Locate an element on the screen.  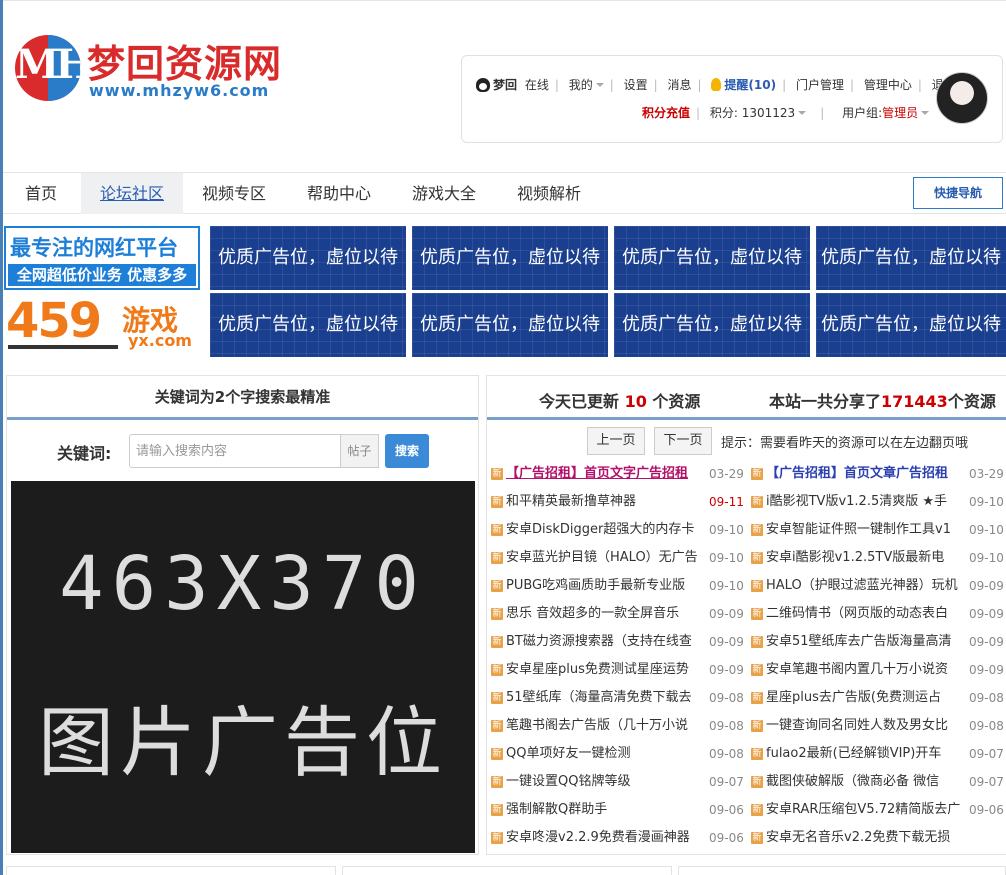
resource-link: 新安卓咚漫v2.2.9免费看漫画神器 is located at coordinates (597, 838).